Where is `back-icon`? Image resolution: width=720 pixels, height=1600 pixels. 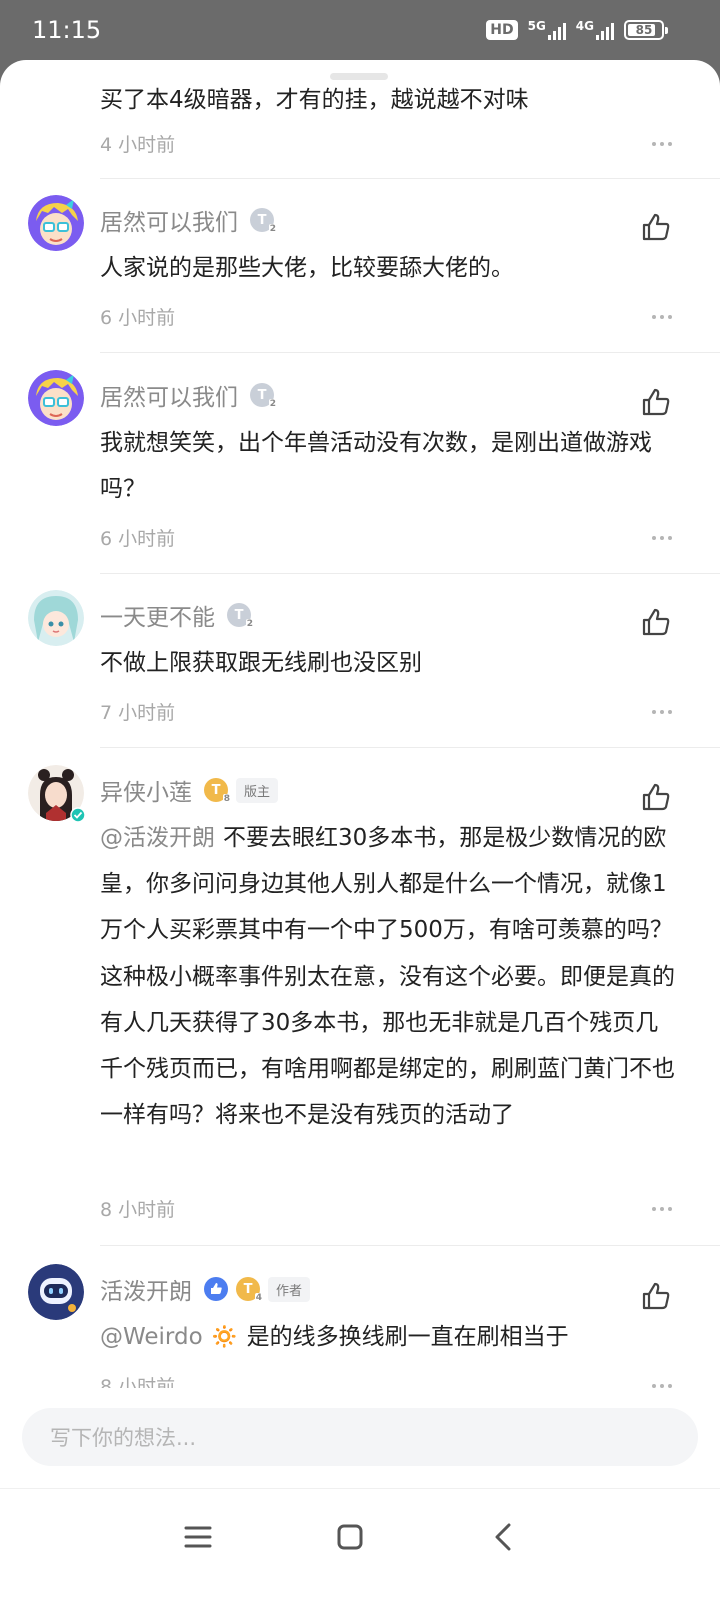 back-icon is located at coordinates (504, 1537).